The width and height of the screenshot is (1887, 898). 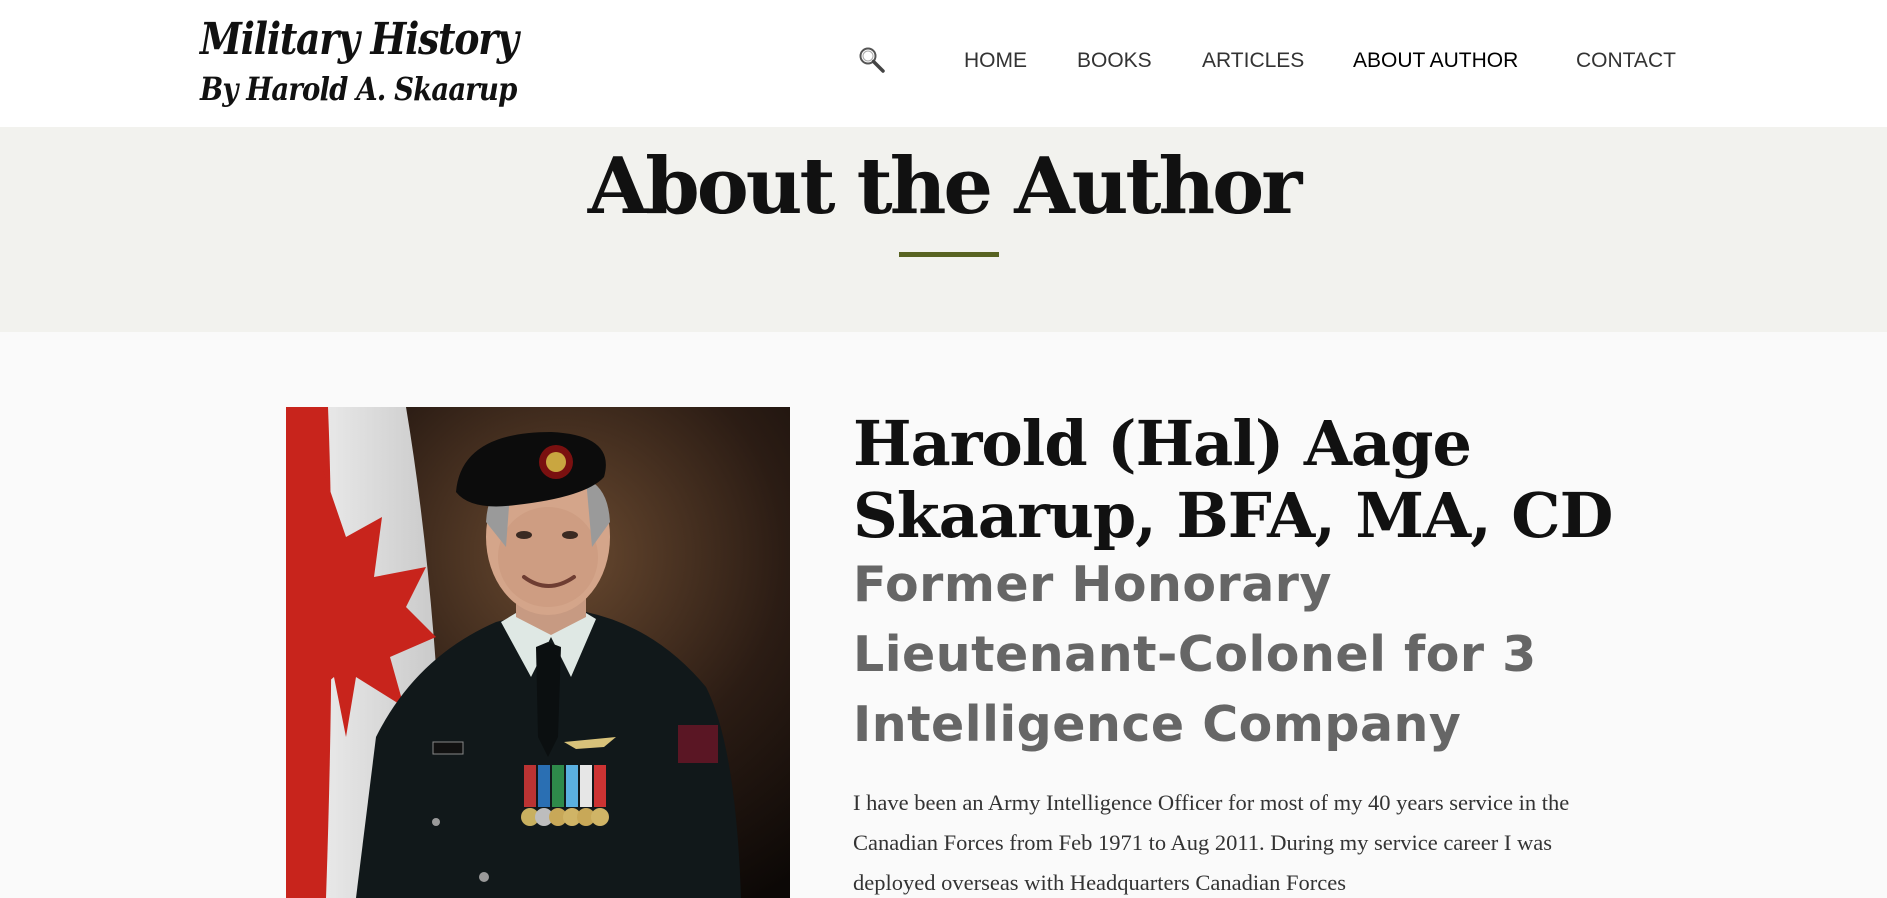 I want to click on author-portrait-image, so click(x=538, y=652).